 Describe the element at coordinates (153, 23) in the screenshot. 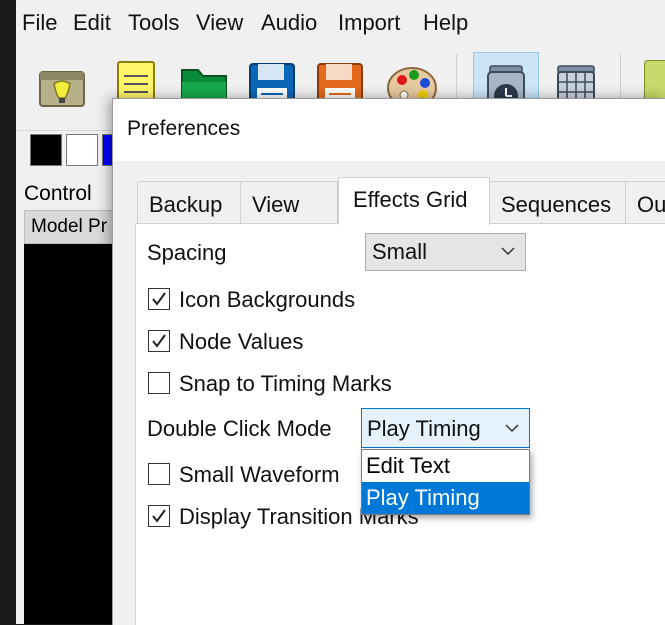

I see `menu-tools: Tools` at that location.